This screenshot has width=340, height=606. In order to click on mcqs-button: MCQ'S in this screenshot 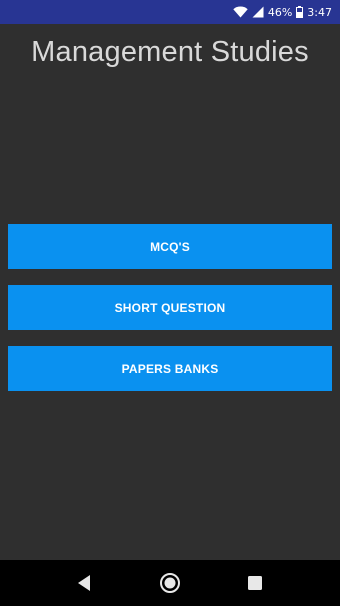, I will do `click(170, 246)`.